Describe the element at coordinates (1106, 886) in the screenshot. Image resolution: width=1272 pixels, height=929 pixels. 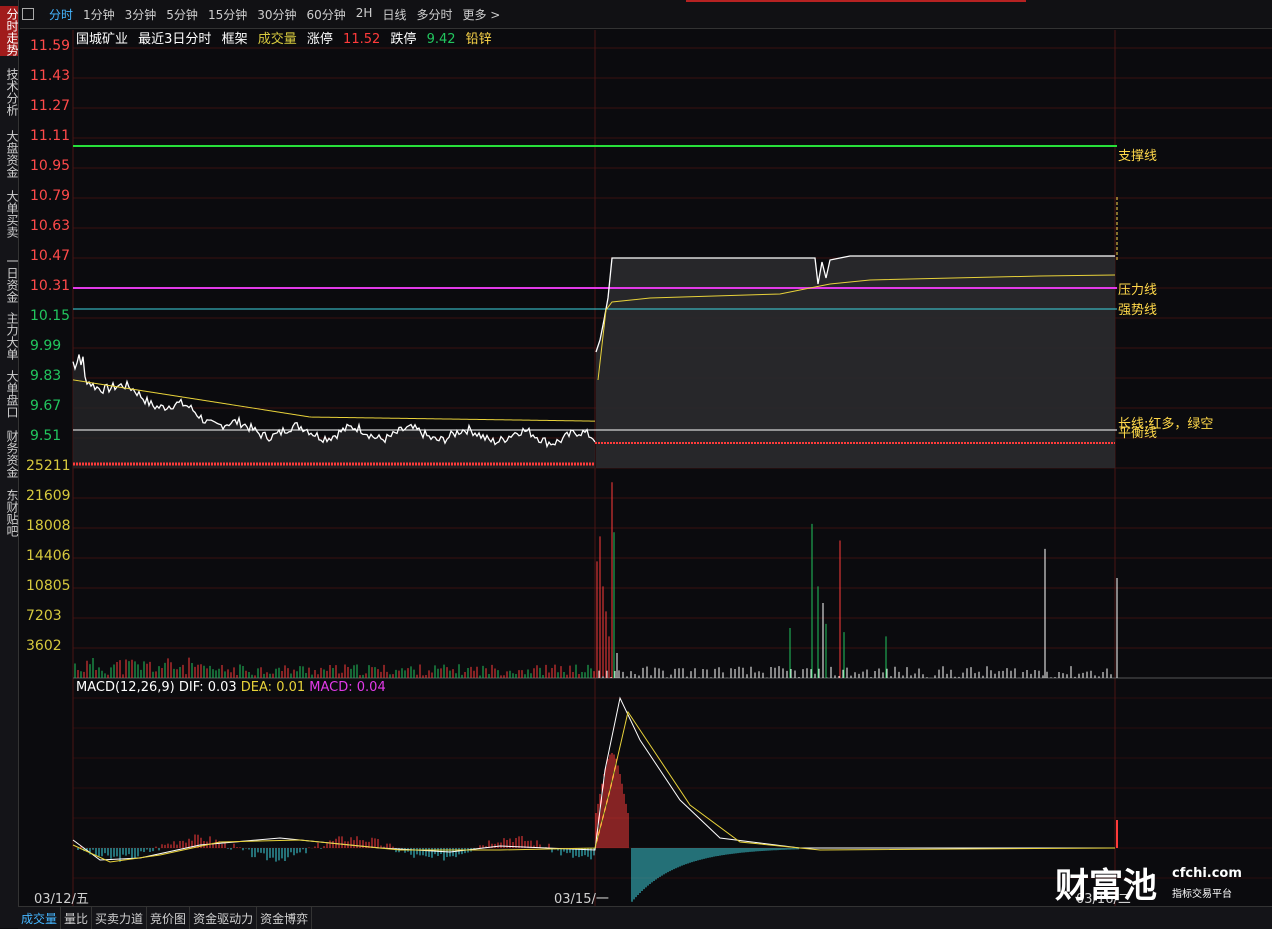
I see `watermark-logo: 财富池` at that location.